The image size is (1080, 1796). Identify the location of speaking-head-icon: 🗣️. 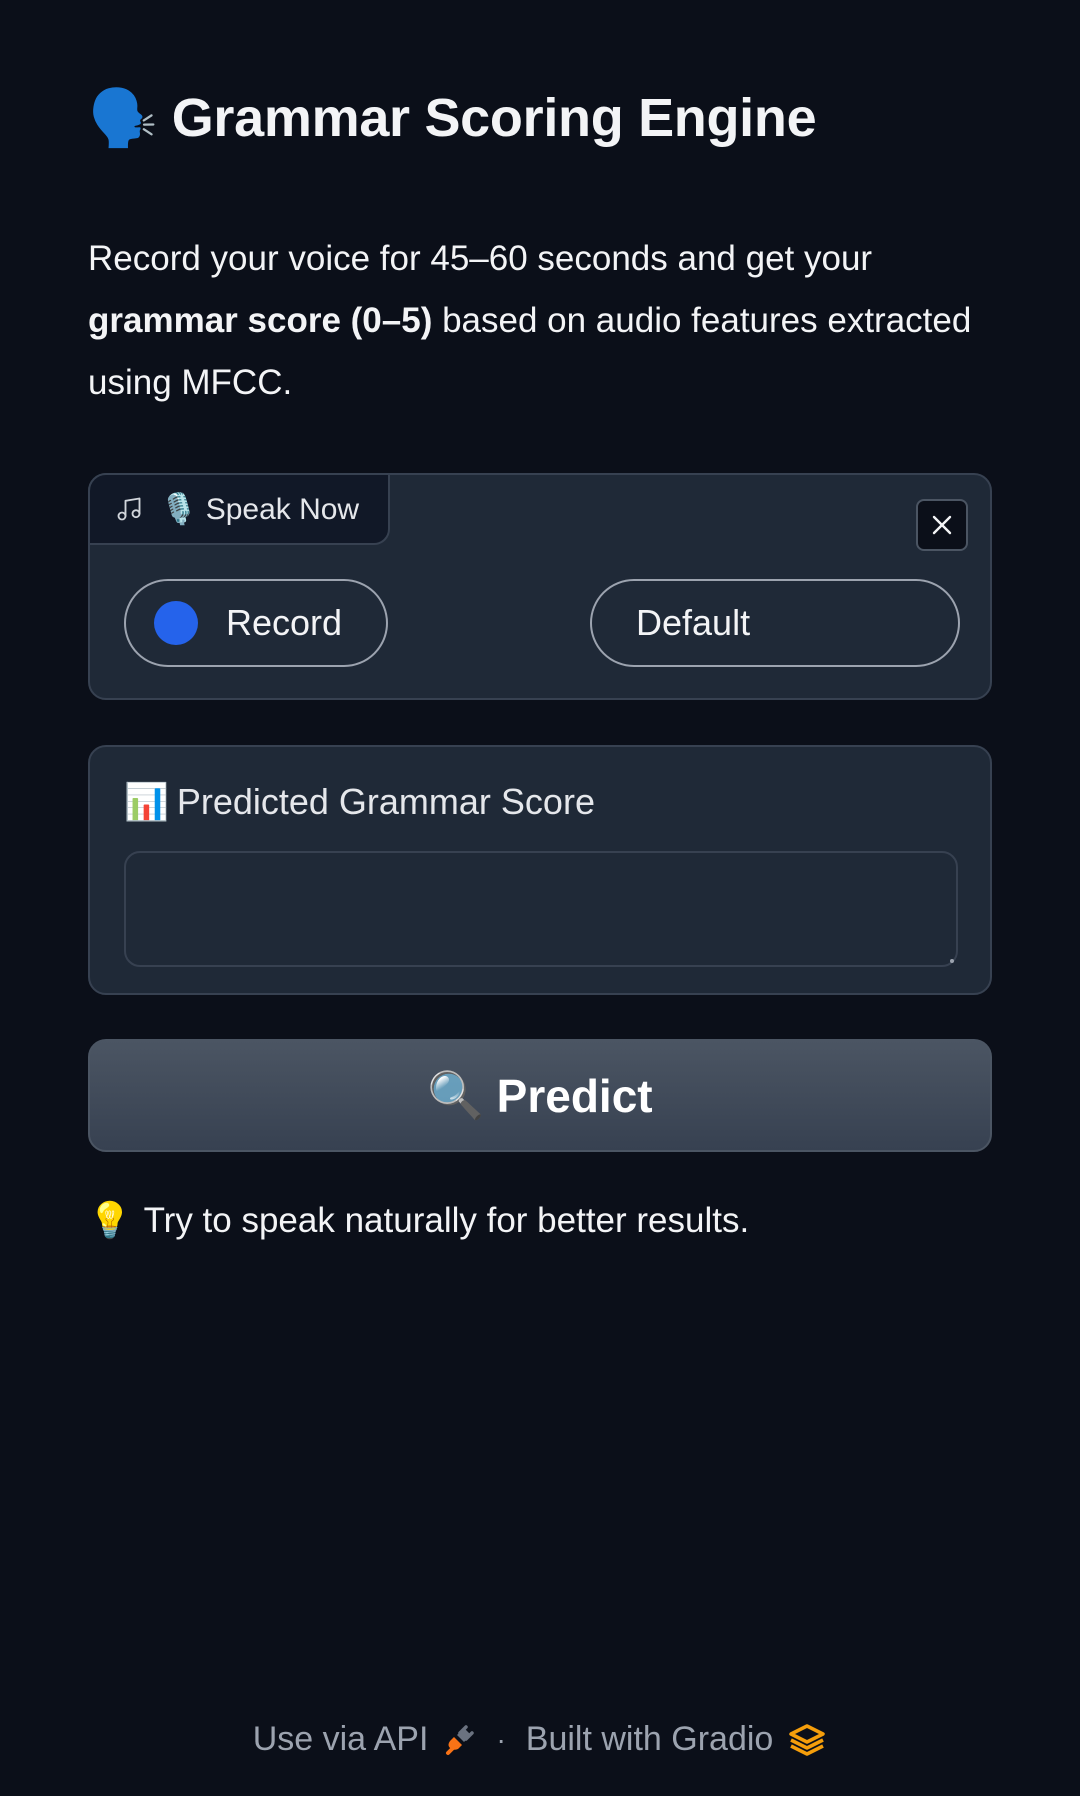
(123, 117).